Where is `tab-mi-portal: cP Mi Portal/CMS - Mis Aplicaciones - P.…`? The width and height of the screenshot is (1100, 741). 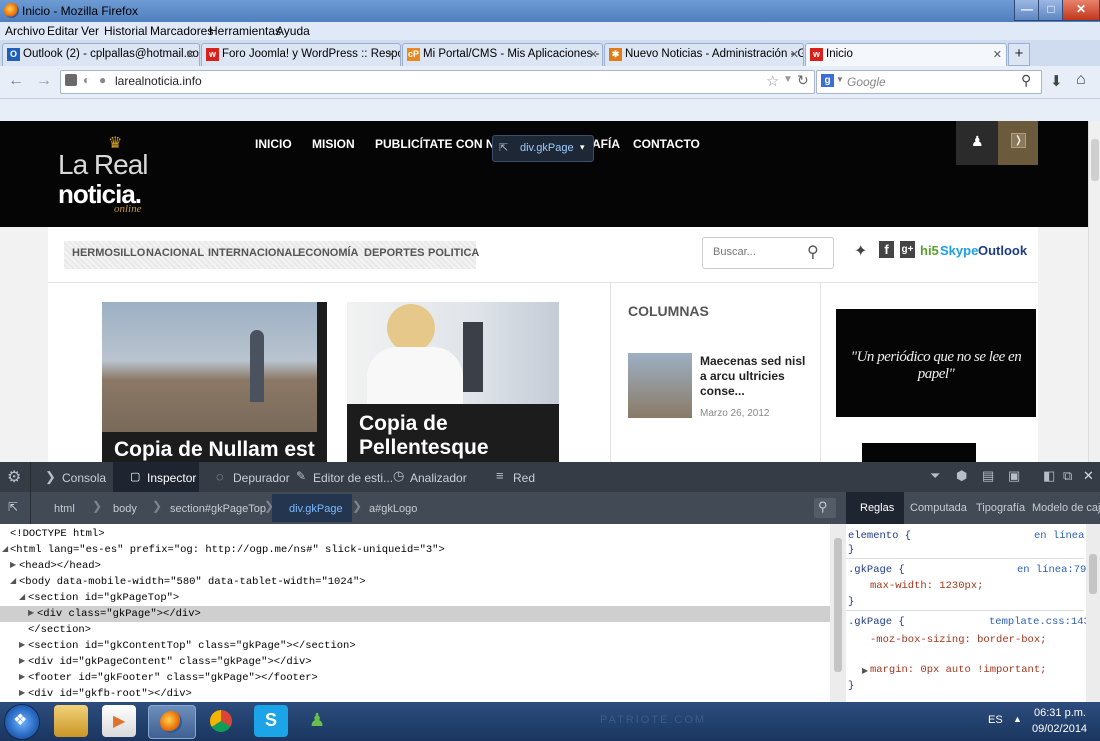
tab-mi-portal: cP Mi Portal/CMS - Mis Aplicaciones - P.… is located at coordinates (502, 54).